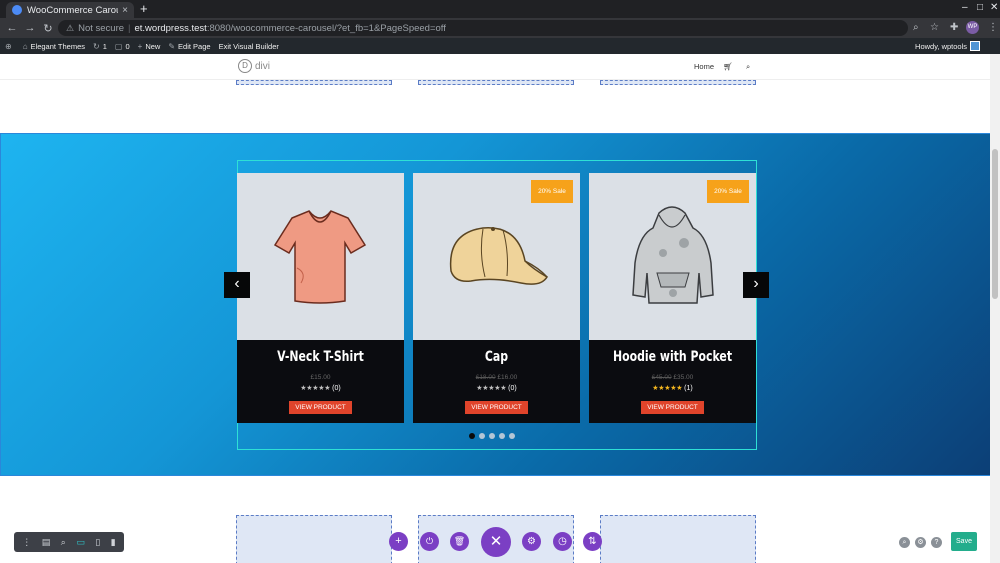  What do you see at coordinates (728, 66) in the screenshot?
I see `cart-icon: 🛒︎` at bounding box center [728, 66].